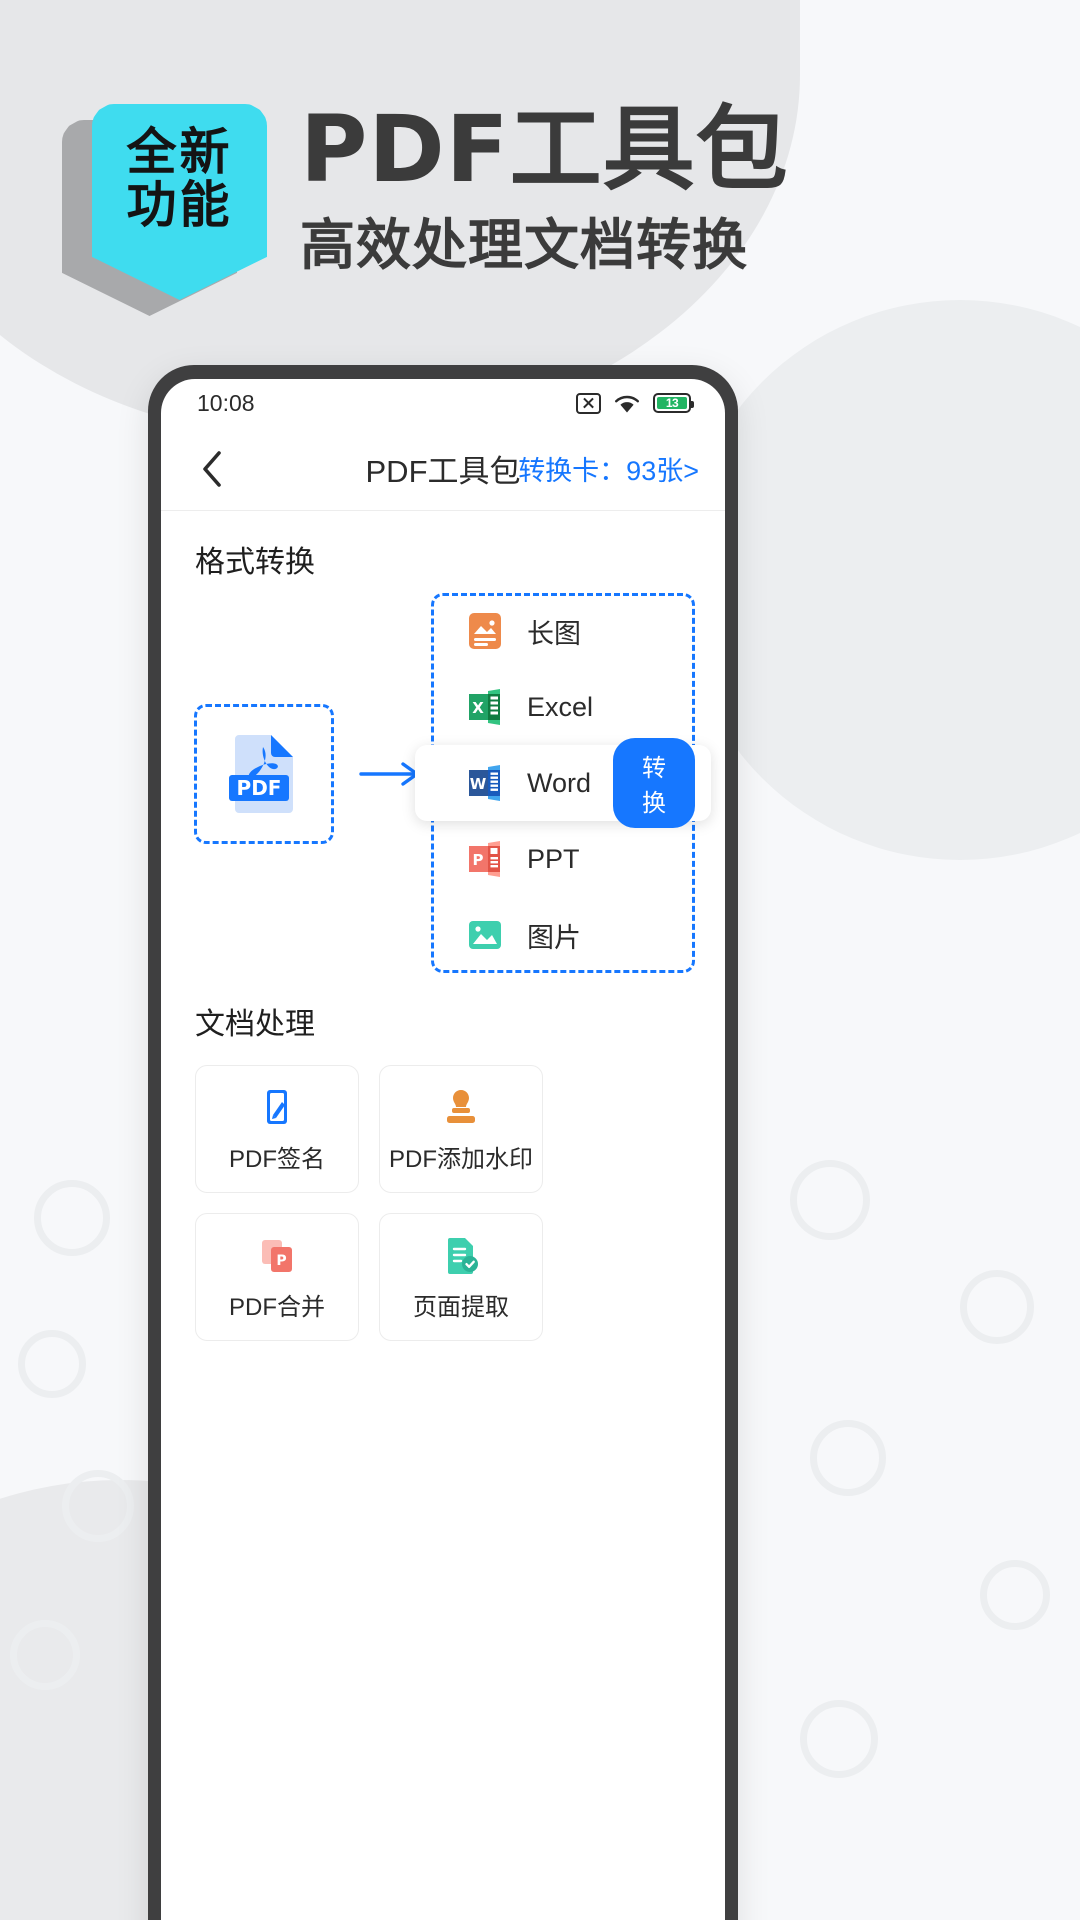  I want to click on card-label: PDF合并, so click(277, 1307).